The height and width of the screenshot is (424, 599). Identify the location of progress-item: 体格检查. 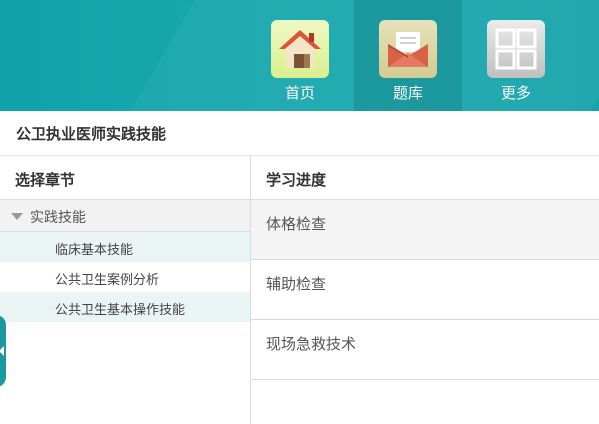
(425, 230).